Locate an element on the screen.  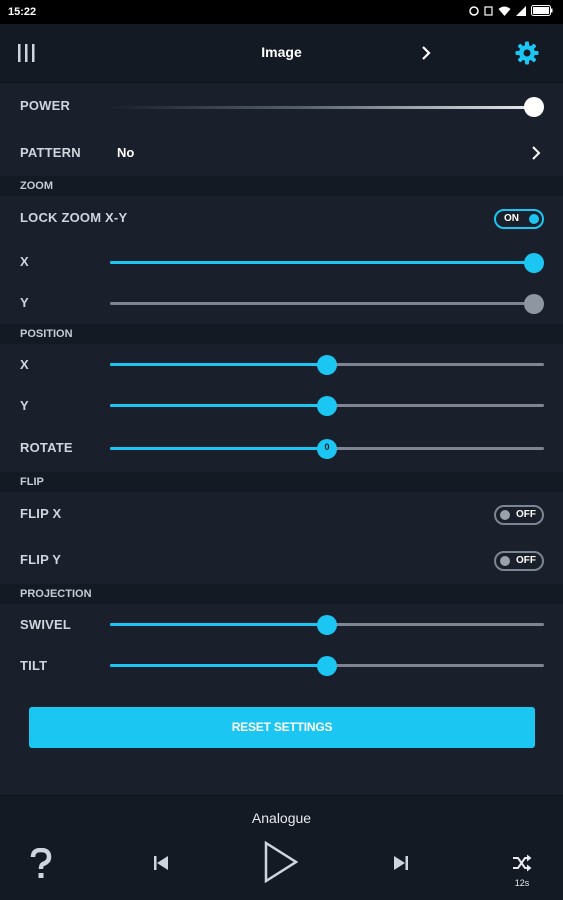
power-label: POWER is located at coordinates (45, 105).